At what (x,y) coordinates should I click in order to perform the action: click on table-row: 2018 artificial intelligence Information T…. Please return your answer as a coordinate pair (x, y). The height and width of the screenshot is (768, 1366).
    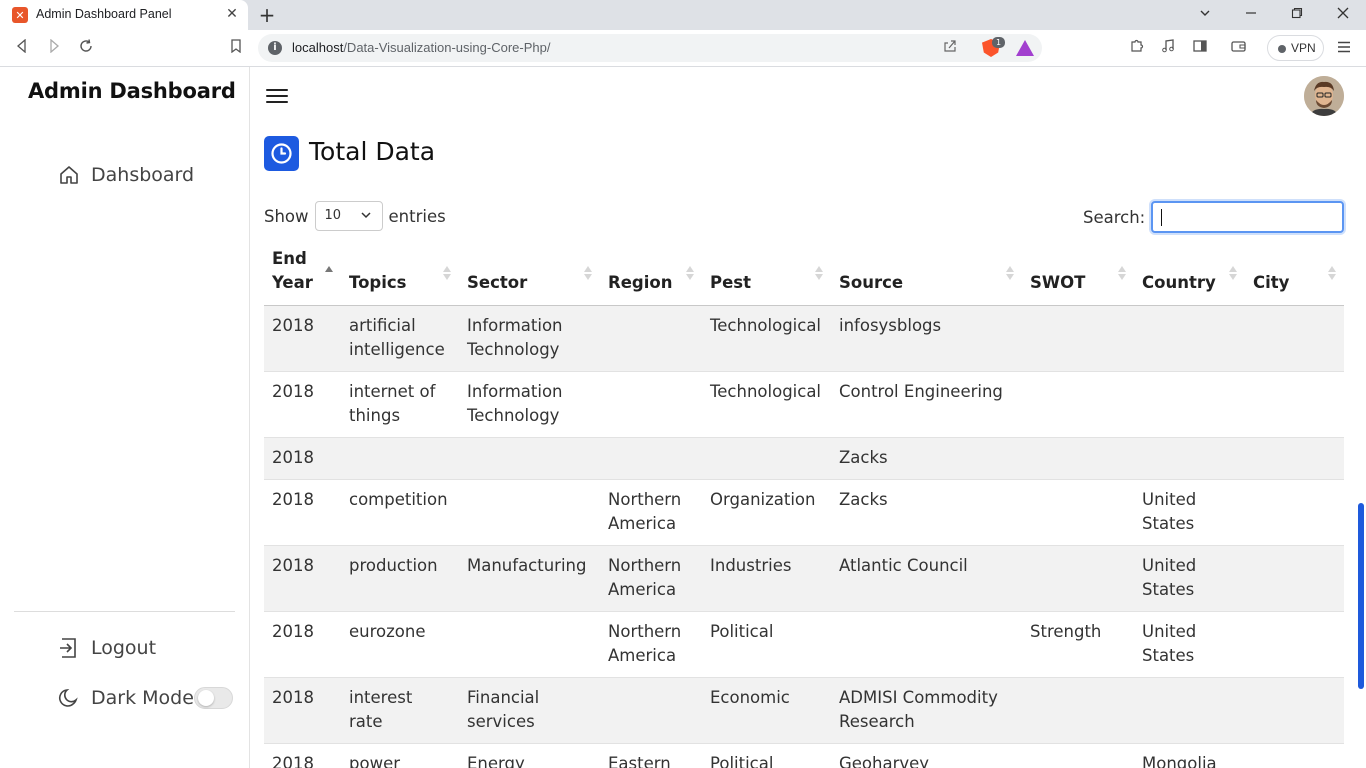
    Looking at the image, I should click on (804, 338).